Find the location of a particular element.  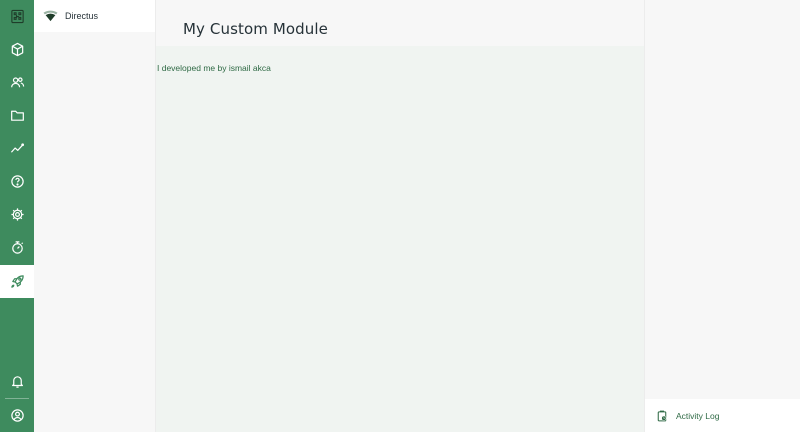

project-name: Directus is located at coordinates (82, 16).